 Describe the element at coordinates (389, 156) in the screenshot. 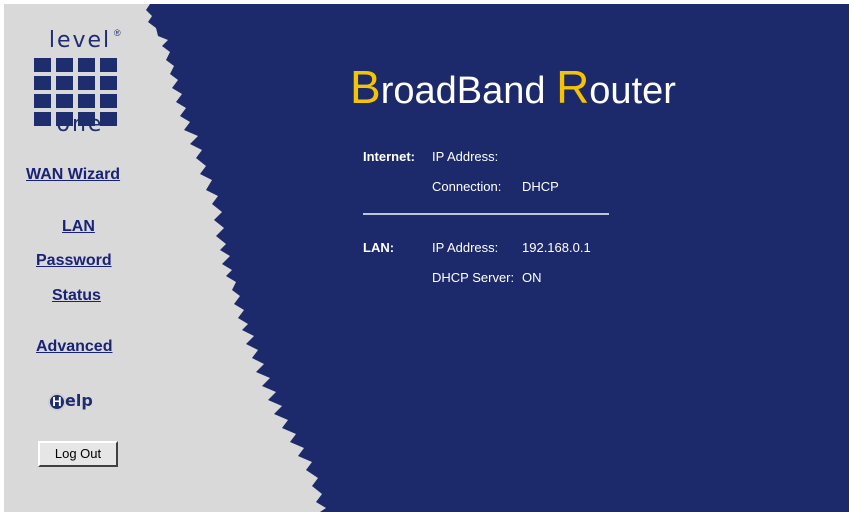

I see `internet-section-label: Internet:` at that location.